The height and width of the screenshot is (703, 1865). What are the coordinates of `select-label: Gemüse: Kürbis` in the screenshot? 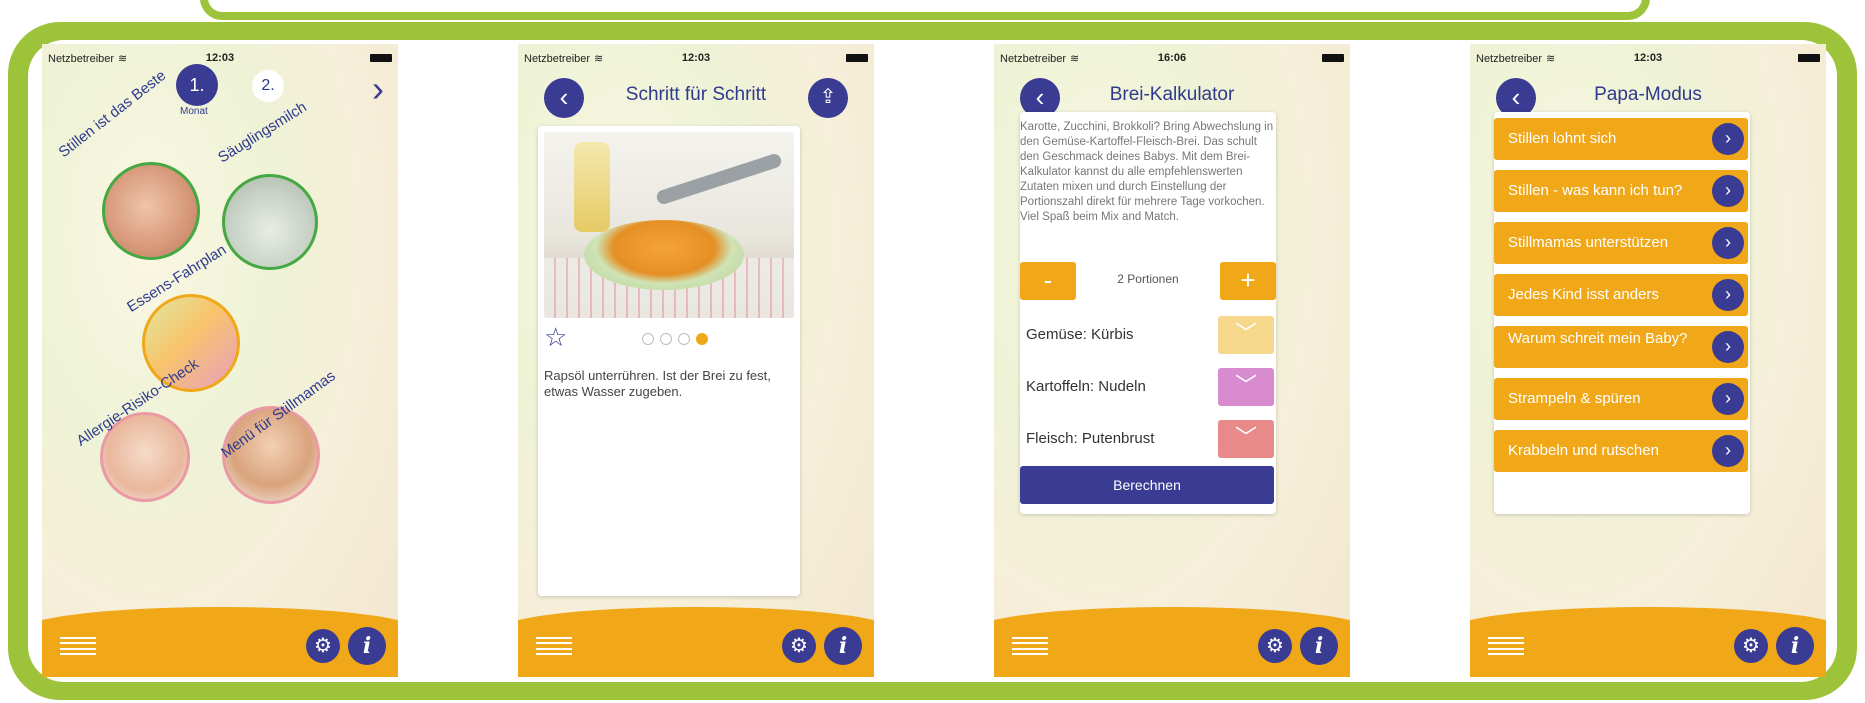 It's located at (1080, 334).